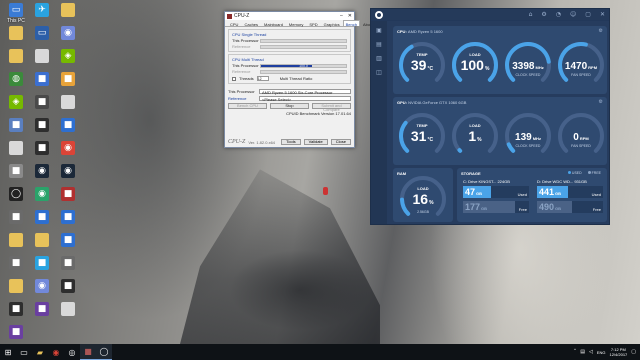 The height and width of the screenshot is (360, 640). What do you see at coordinates (581, 137) in the screenshot?
I see `gauge-value: 0RPM` at bounding box center [581, 137].